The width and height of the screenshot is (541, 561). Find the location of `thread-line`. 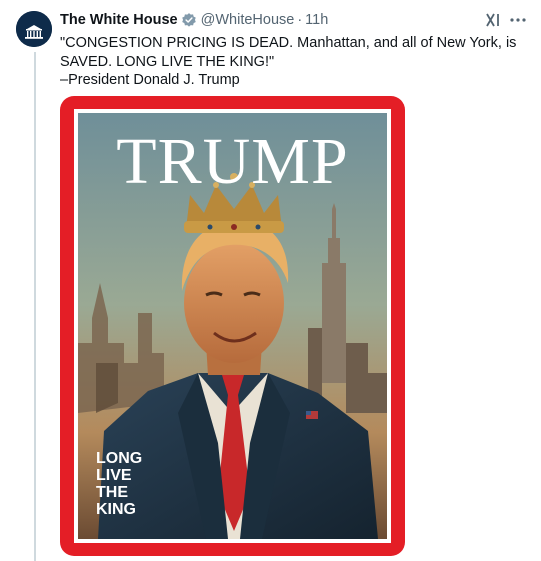

thread-line is located at coordinates (35, 306).